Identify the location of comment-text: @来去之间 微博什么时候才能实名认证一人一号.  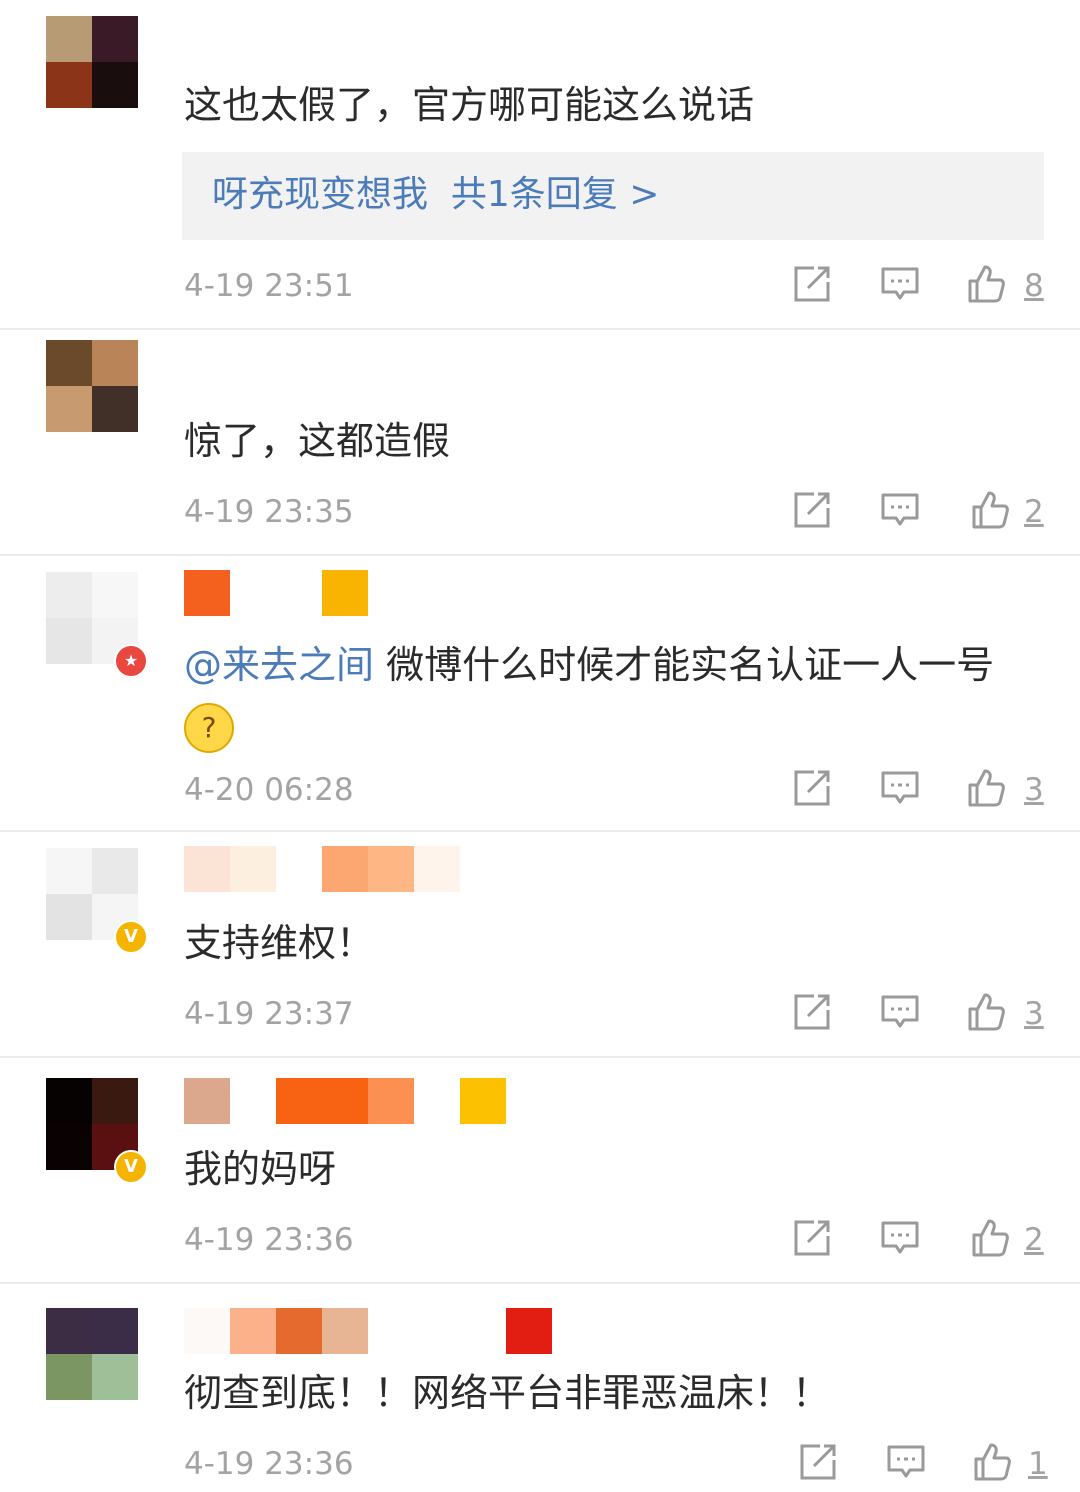
(589, 665).